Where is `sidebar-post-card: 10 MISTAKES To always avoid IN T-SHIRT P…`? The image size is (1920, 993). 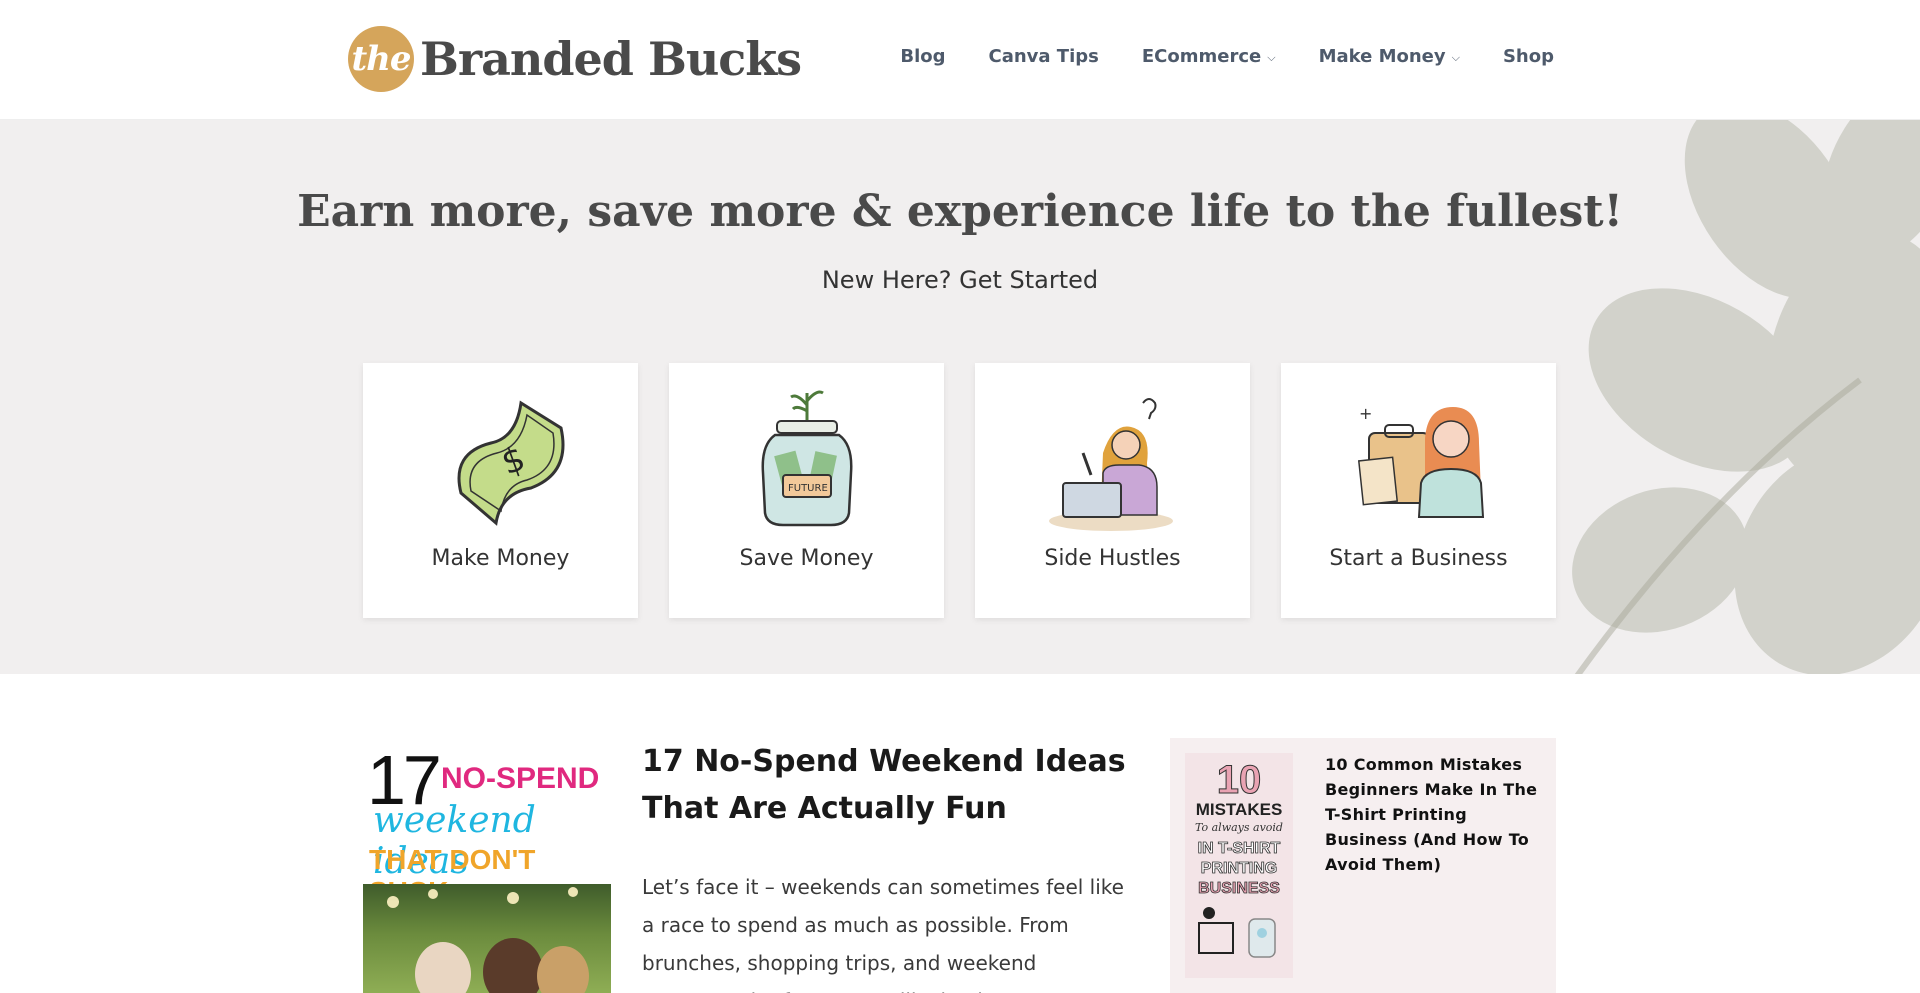 sidebar-post-card: 10 MISTAKES To always avoid IN T-SHIRT P… is located at coordinates (1363, 865).